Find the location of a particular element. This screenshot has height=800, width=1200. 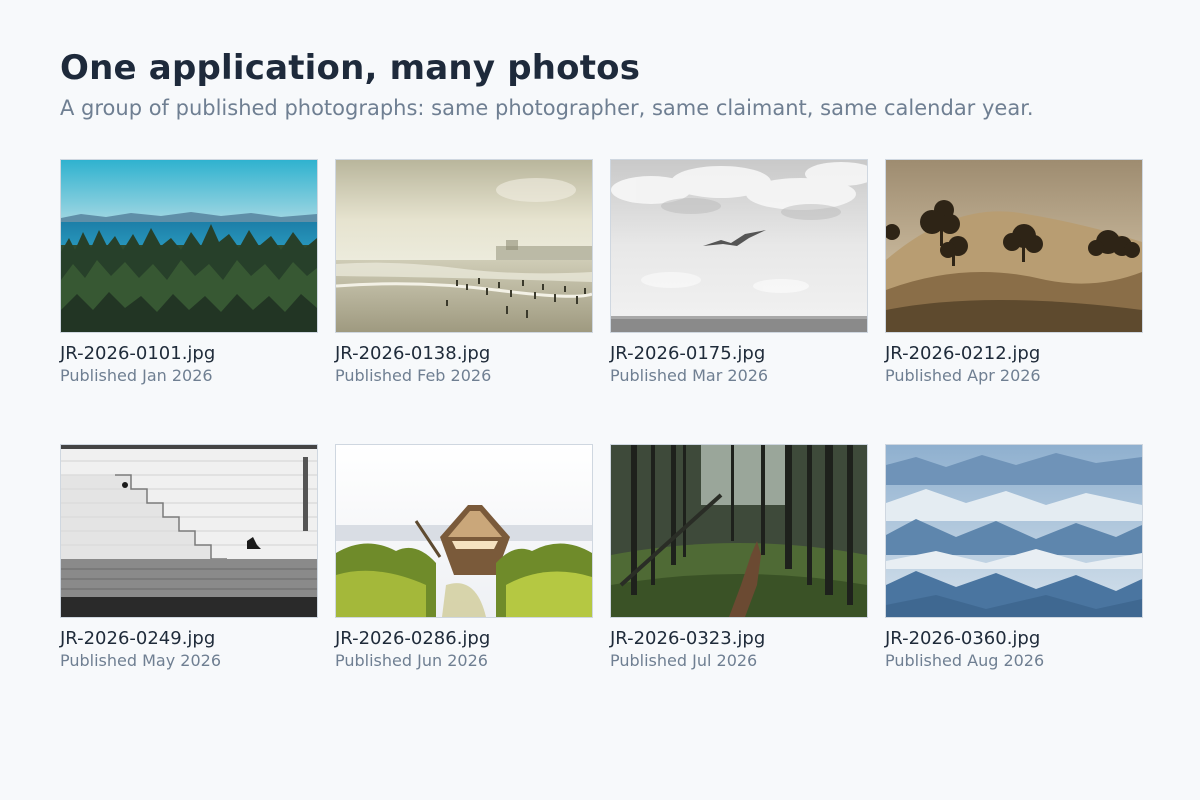

photo-filename: JR-2026-0286.jpg is located at coordinates (413, 638).